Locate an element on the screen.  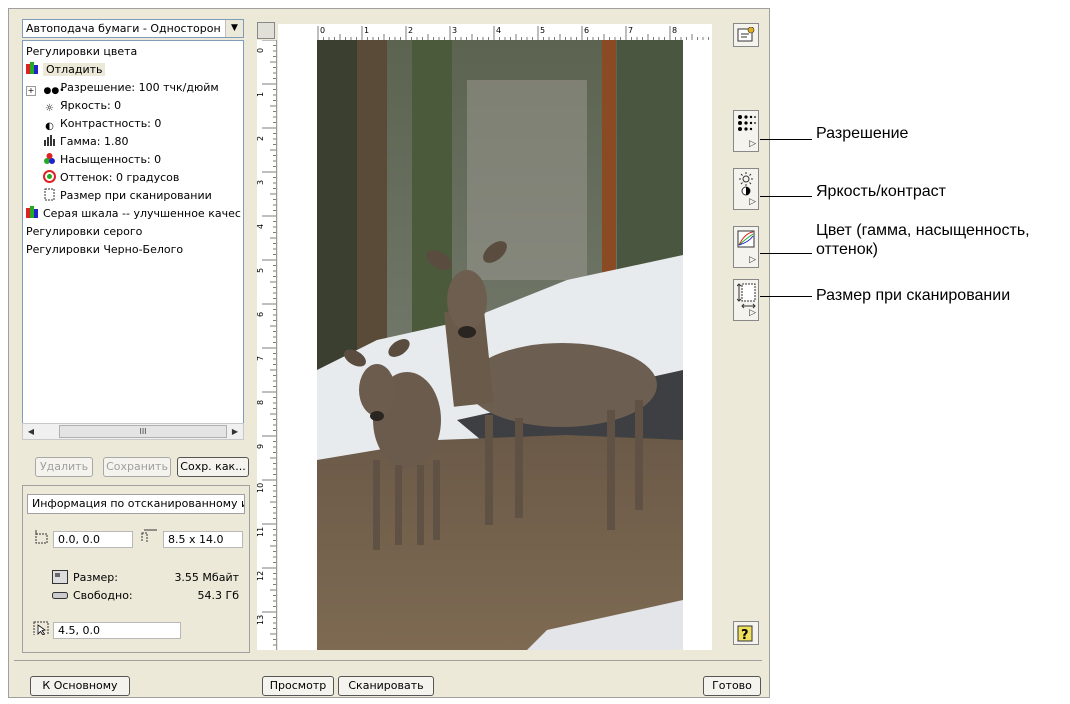
ruler-label-left: 12 is located at coordinates (261, 576).